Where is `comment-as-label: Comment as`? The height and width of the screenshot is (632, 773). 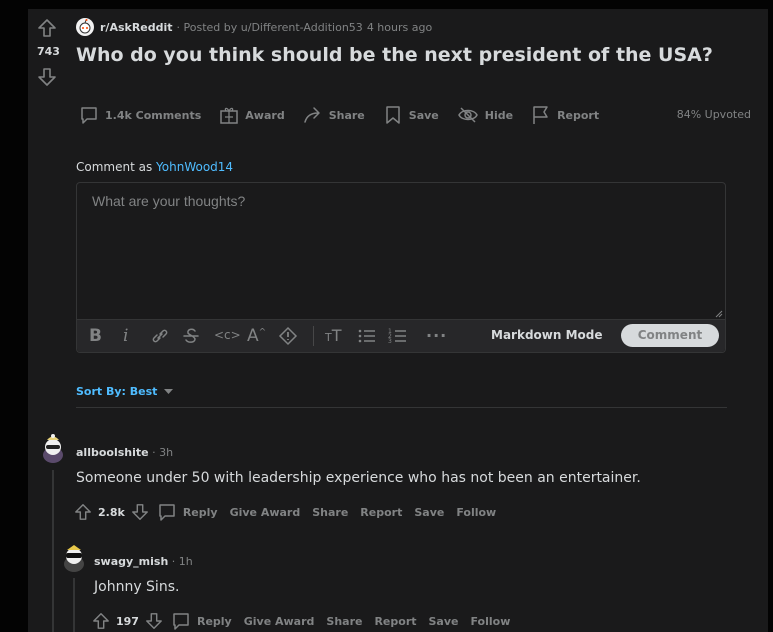 comment-as-label: Comment as is located at coordinates (114, 167).